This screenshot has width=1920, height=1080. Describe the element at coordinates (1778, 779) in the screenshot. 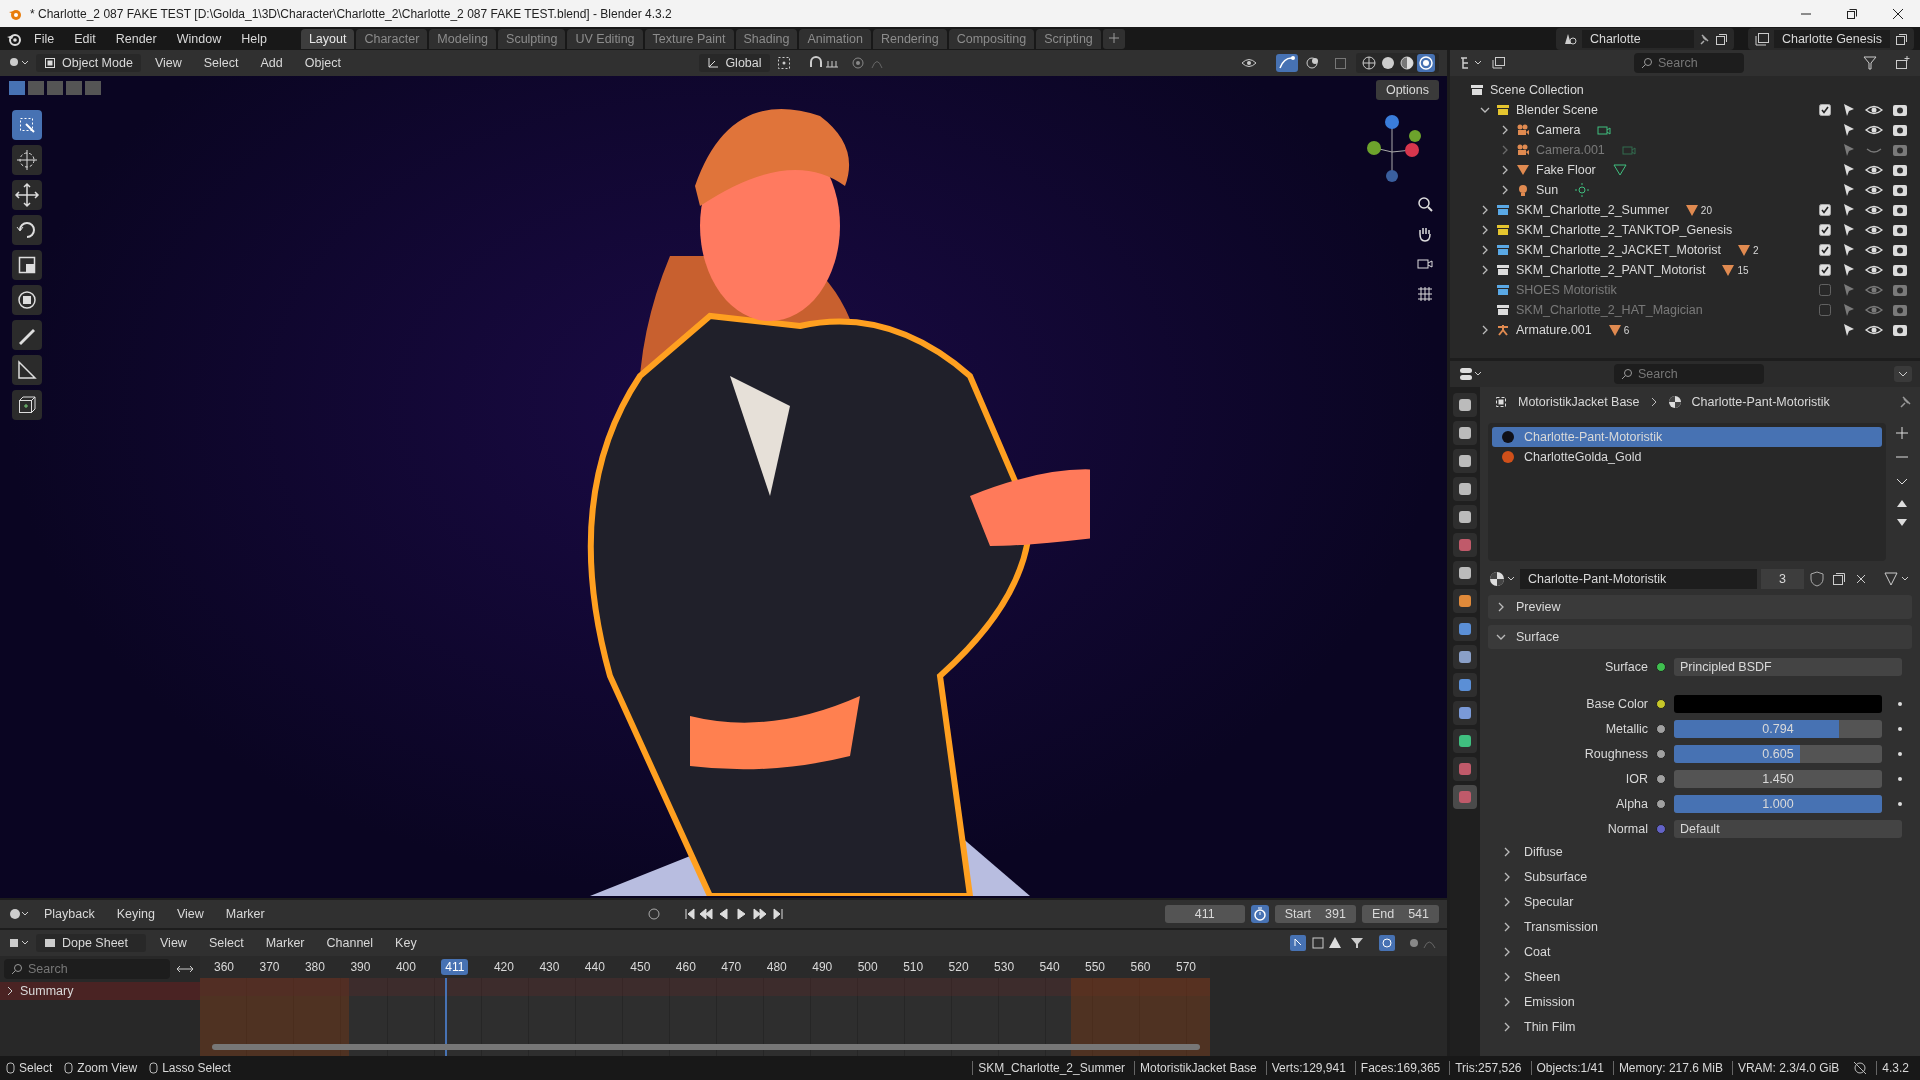

I see `number-field: 1.450` at that location.